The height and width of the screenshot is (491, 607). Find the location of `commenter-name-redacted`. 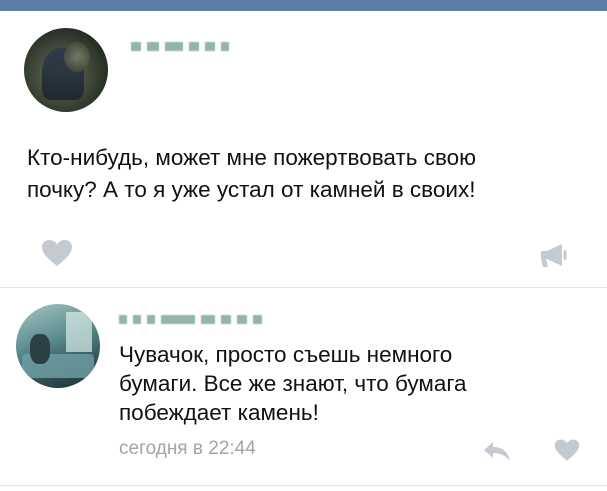

commenter-name-redacted is located at coordinates (190, 319).